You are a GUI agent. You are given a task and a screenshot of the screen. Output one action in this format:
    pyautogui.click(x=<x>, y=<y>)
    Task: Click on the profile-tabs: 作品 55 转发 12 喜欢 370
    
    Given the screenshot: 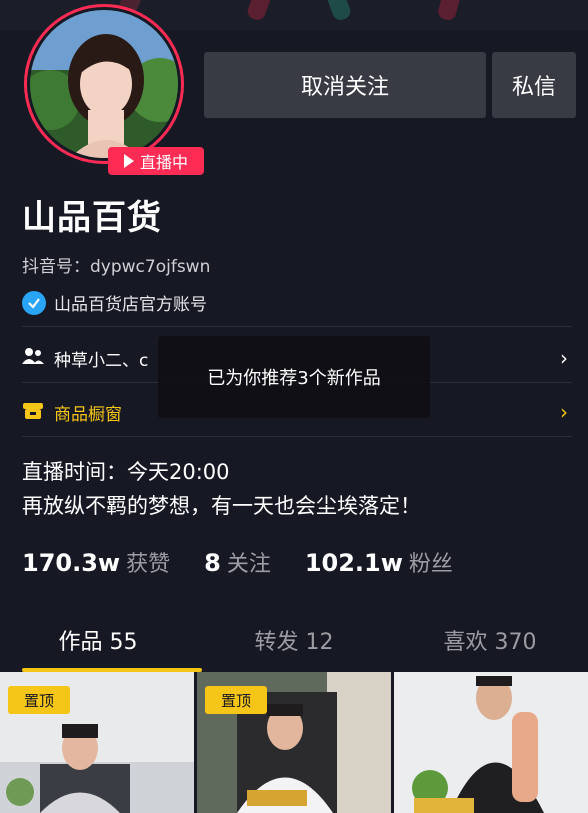 What is the action you would take?
    pyautogui.click(x=294, y=644)
    